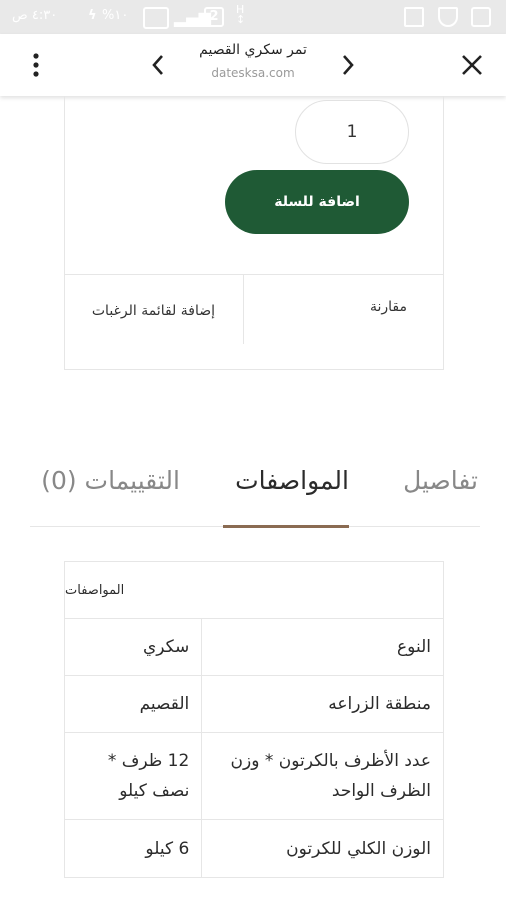  I want to click on status-bar: ٤:٣٠ ص %١٠ ϟ ▂▄▆ 2 H ↕, so click(253, 17).